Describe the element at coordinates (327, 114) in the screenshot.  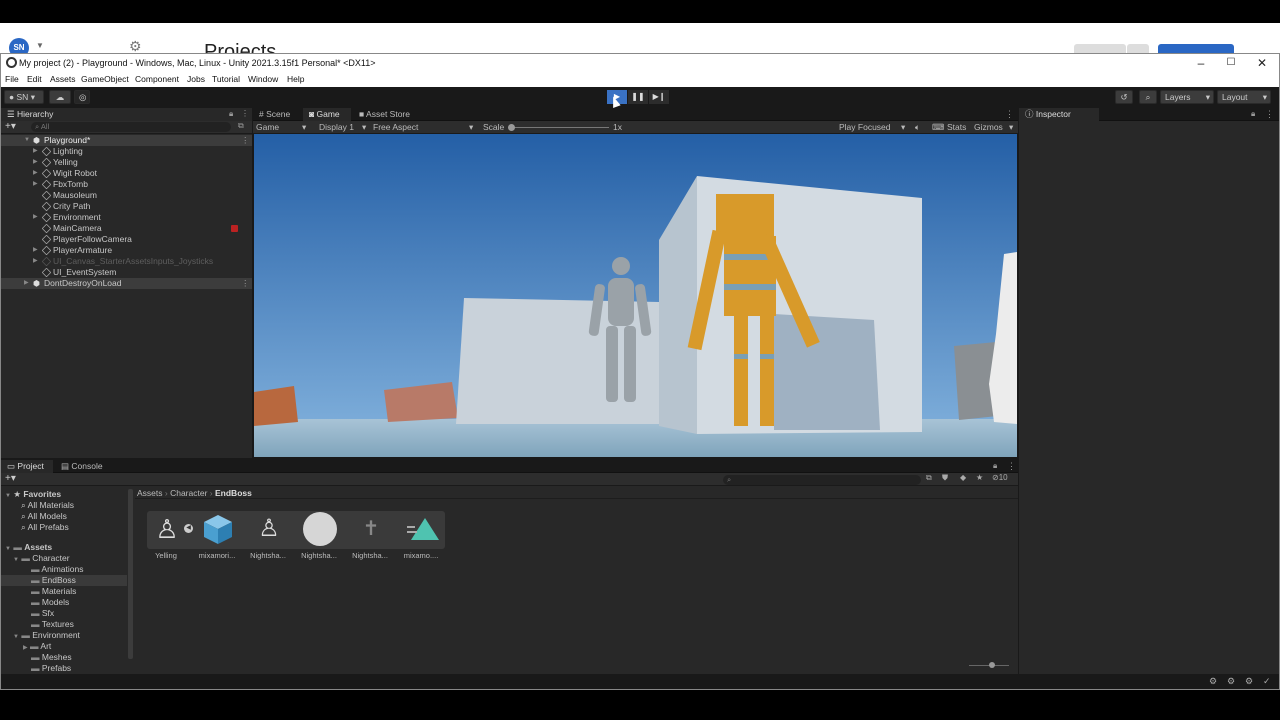
I see `tab-game: ◙ Game` at that location.